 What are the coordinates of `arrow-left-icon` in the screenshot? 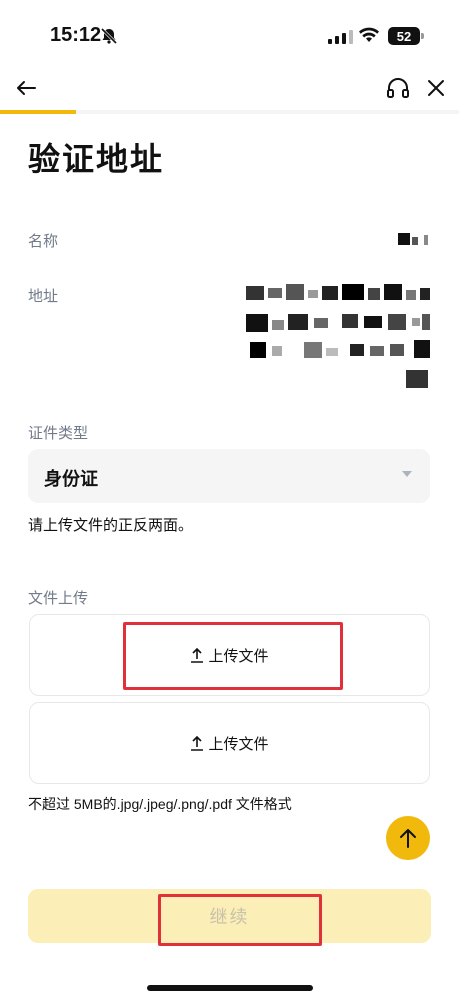 It's located at (26, 88).